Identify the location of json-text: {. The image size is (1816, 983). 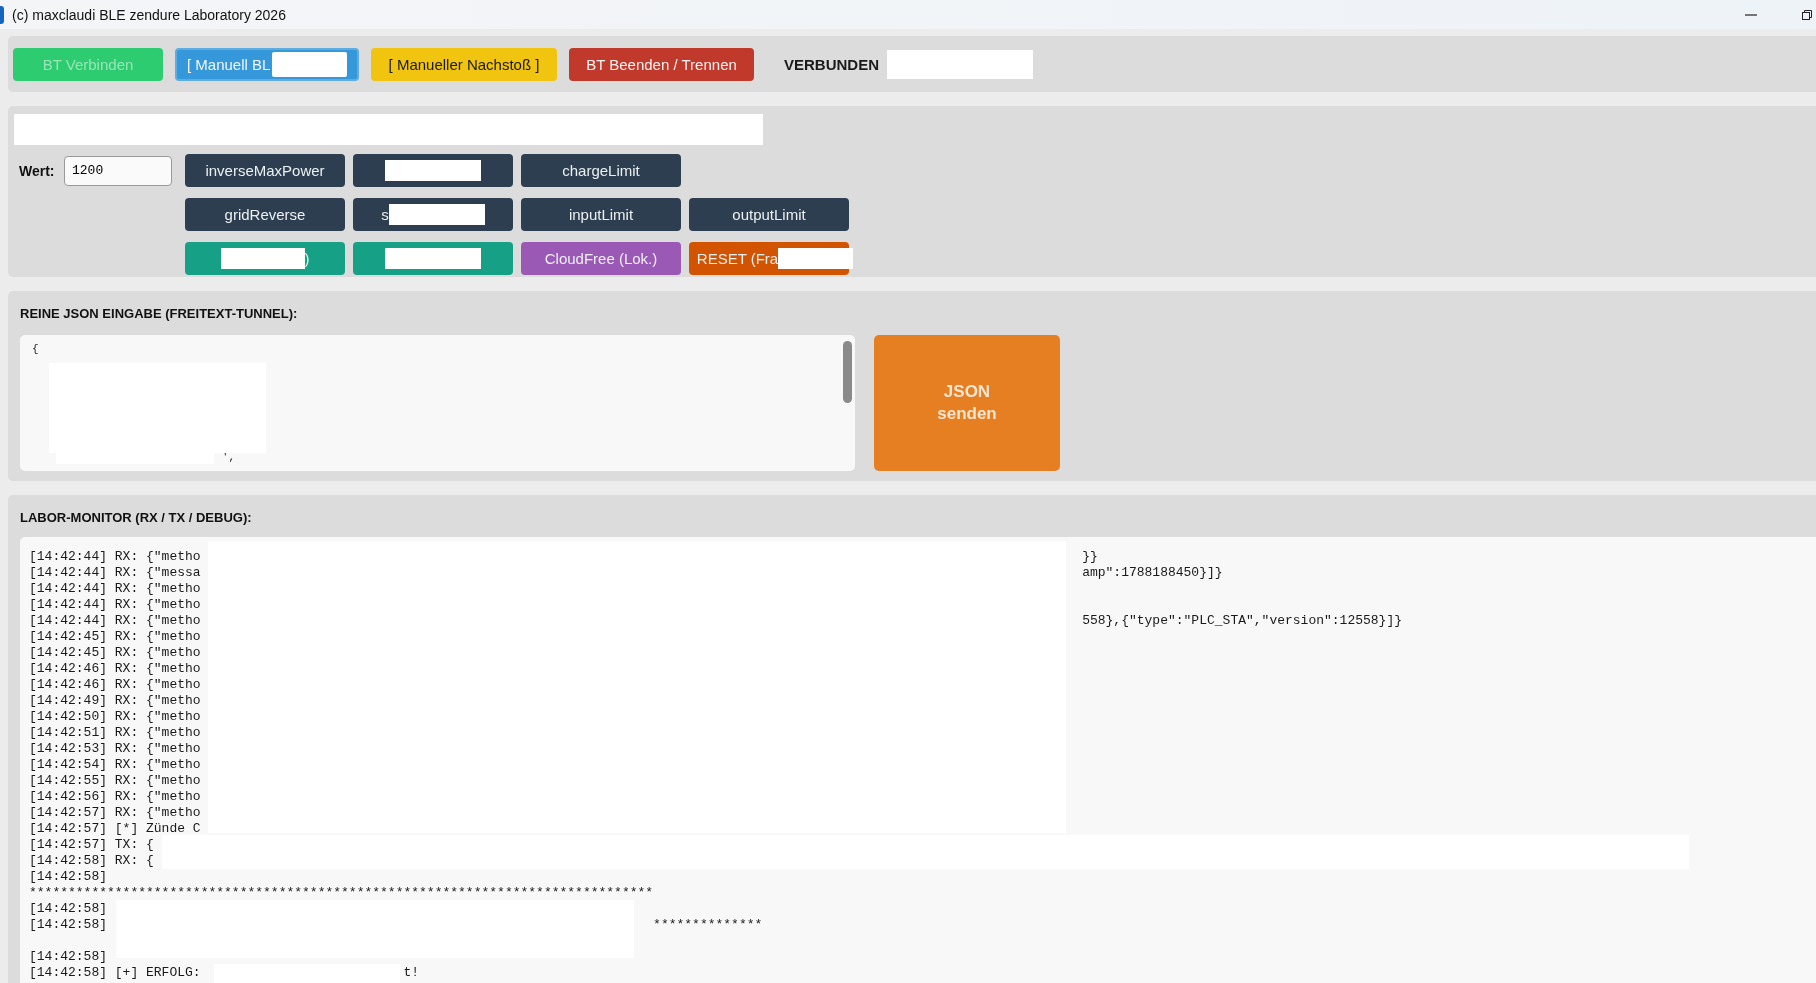
(35, 349).